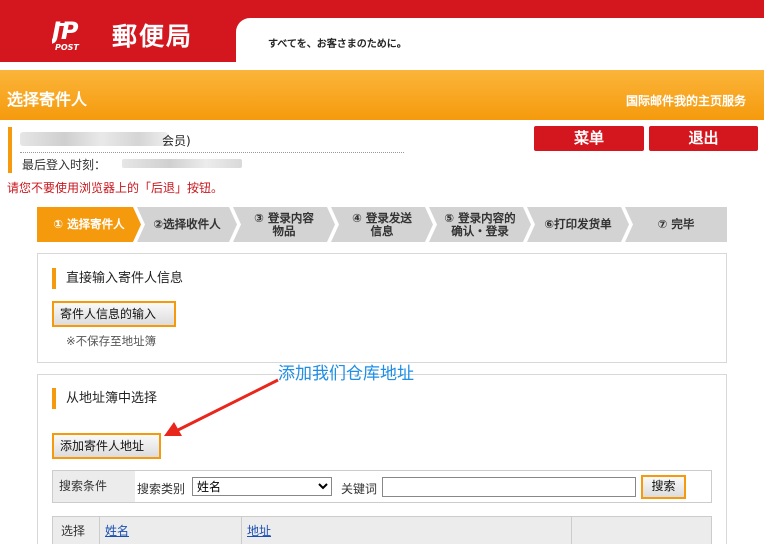 The height and width of the screenshot is (544, 764). I want to click on mypage-link: 国际邮件我的主页服务, so click(686, 100).